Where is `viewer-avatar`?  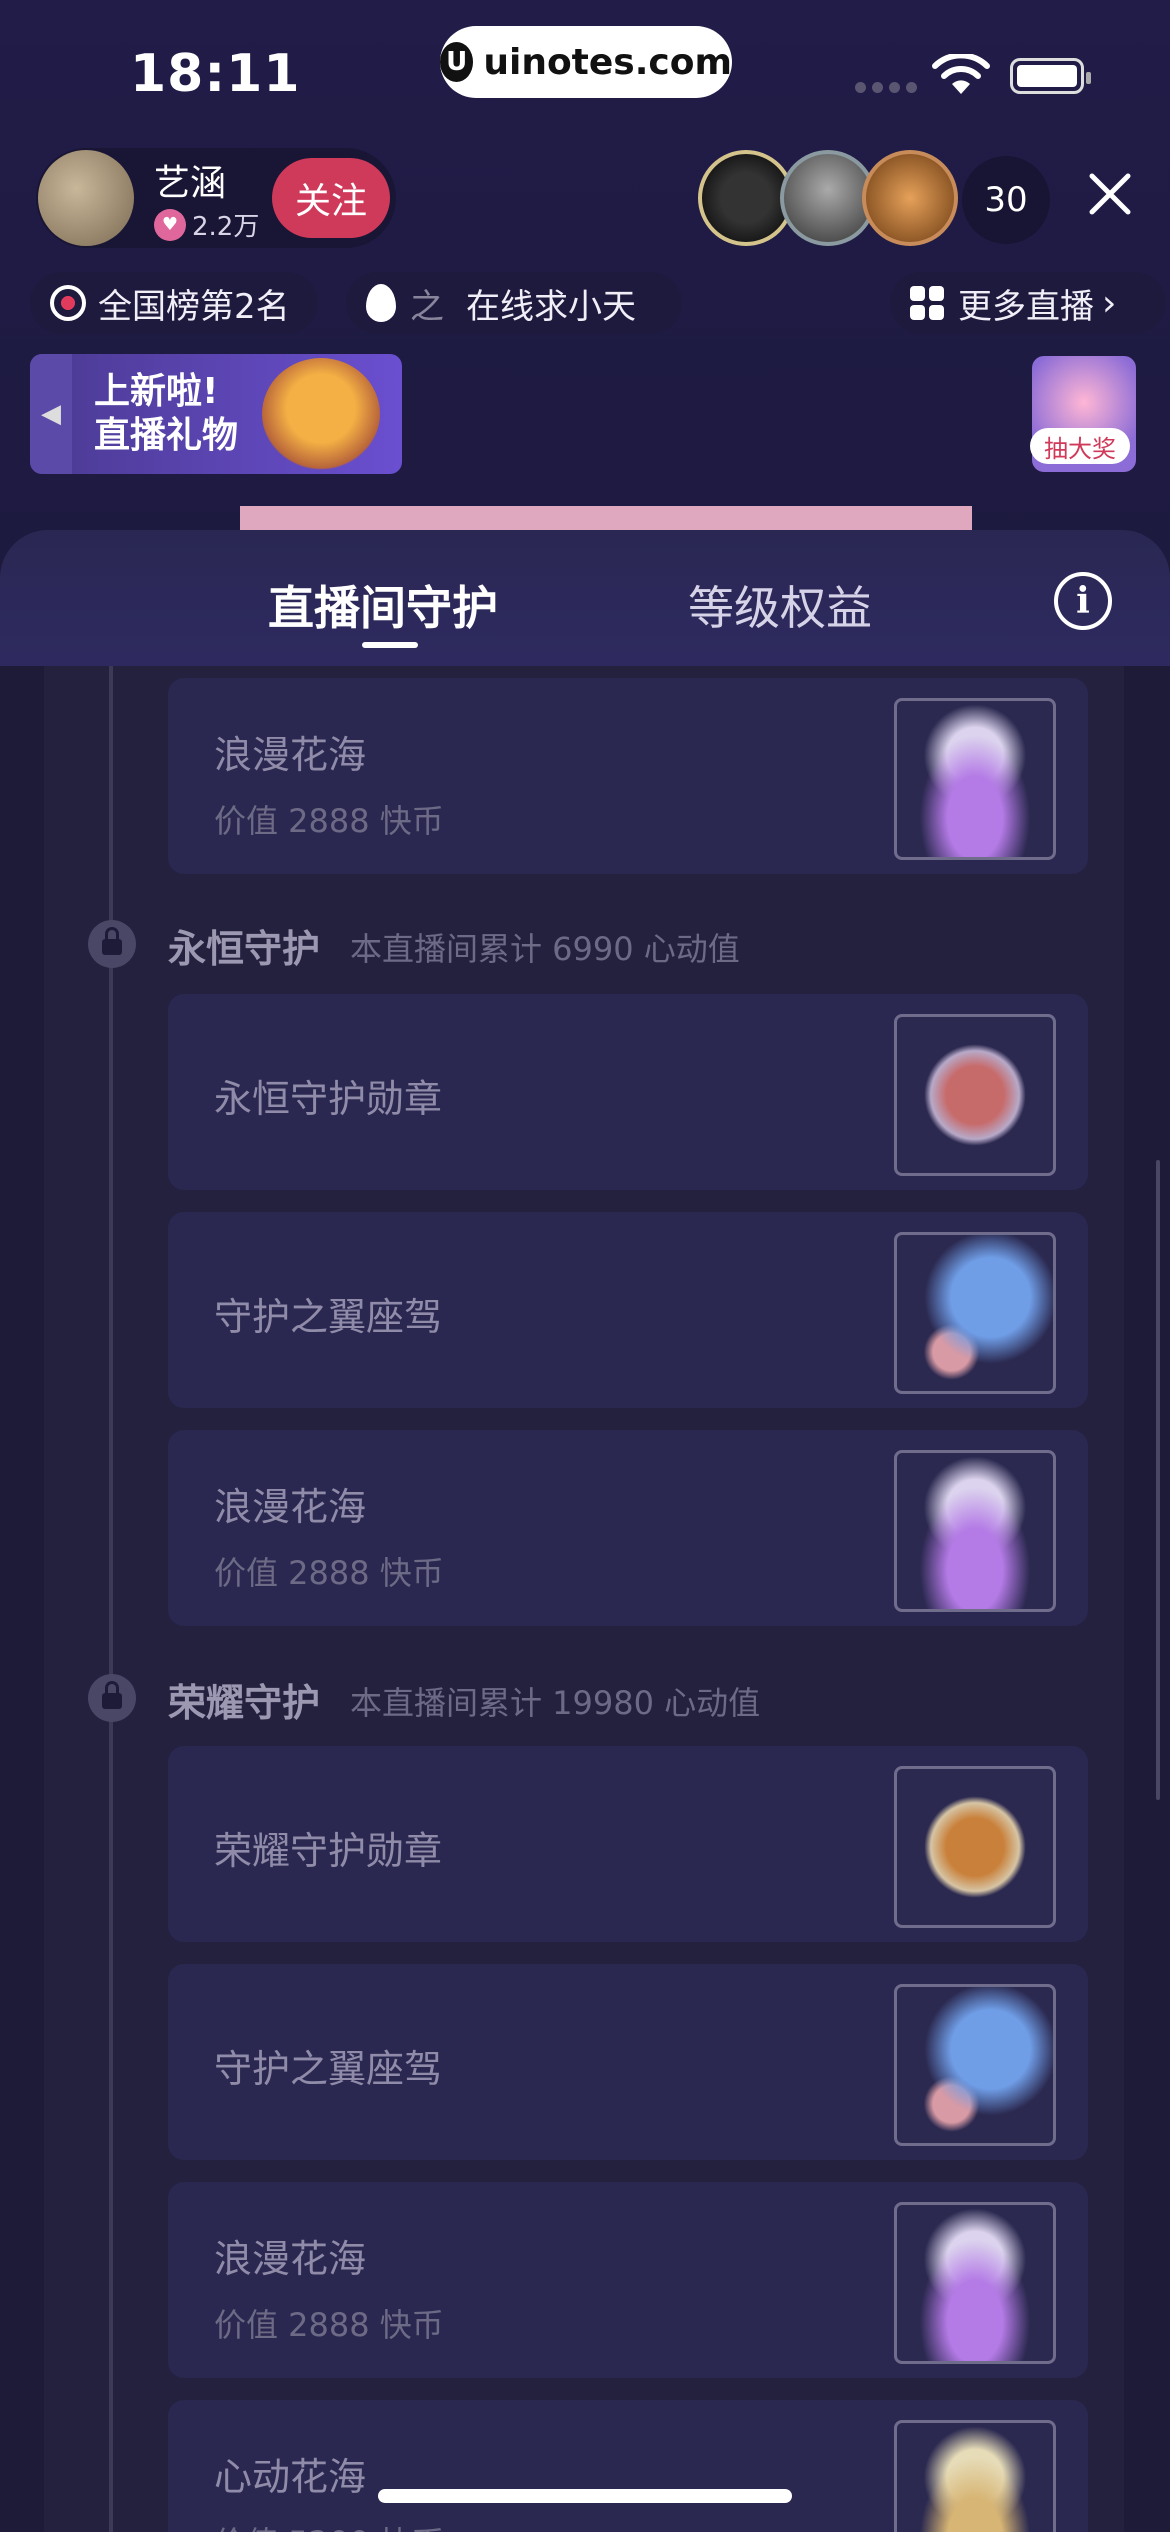 viewer-avatar is located at coordinates (910, 198).